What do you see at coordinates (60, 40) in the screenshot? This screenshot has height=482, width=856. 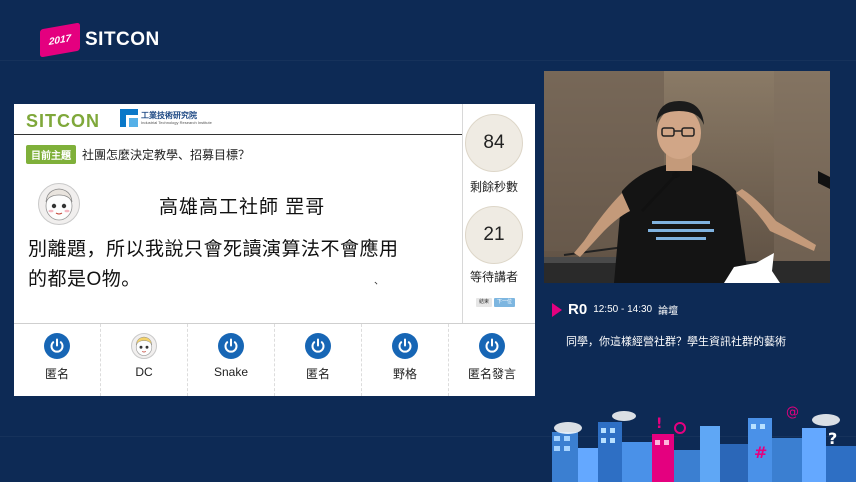 I see `year-badge: 2017` at bounding box center [60, 40].